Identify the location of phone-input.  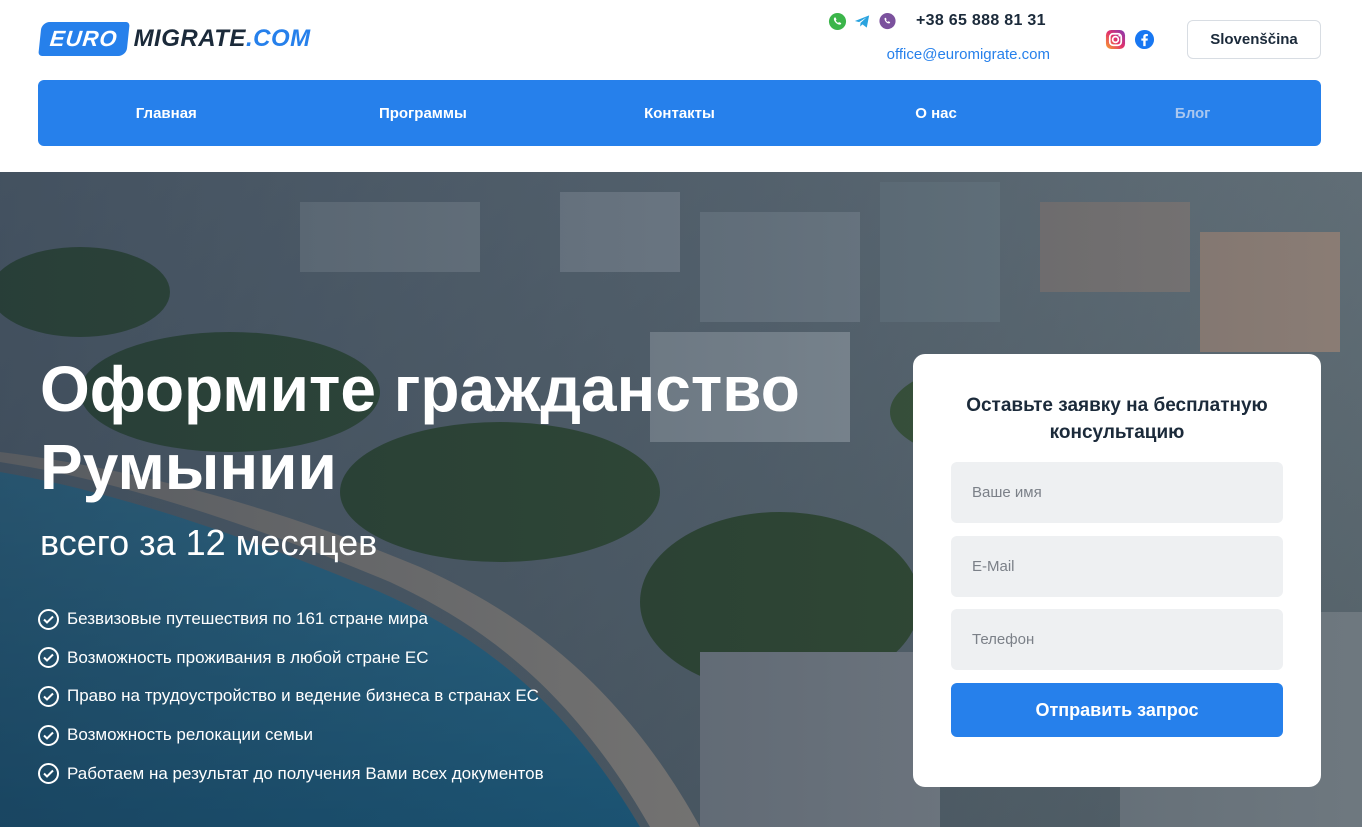
(1117, 639).